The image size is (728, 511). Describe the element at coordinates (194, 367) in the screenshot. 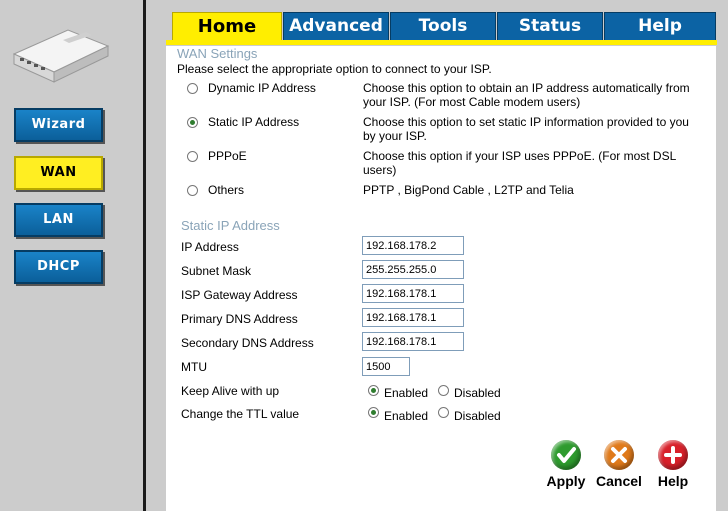

I see `field-label-mtu: MTU` at that location.